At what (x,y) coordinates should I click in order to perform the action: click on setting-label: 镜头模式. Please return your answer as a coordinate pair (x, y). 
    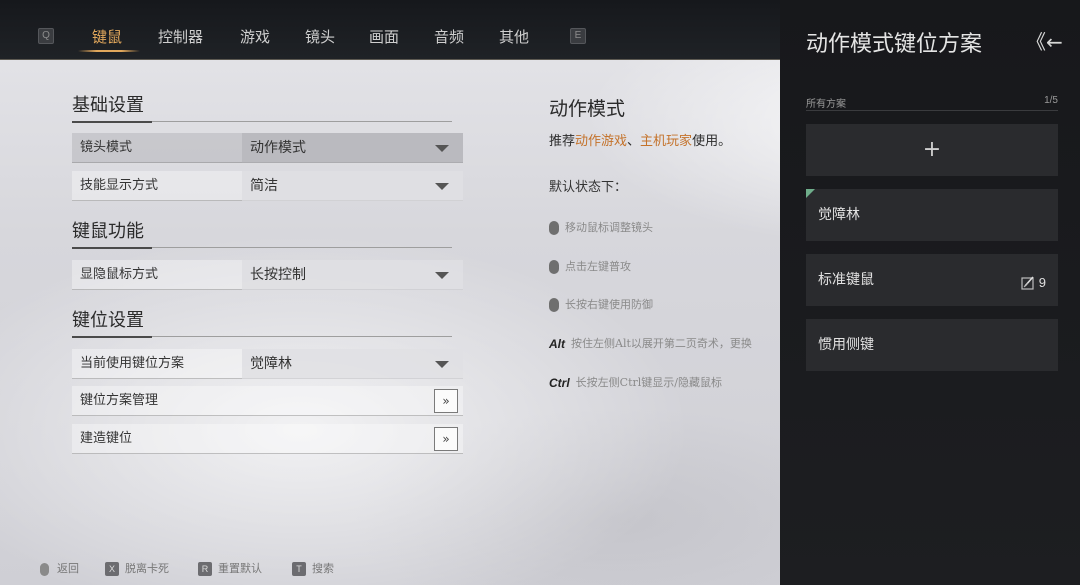
    Looking at the image, I should click on (106, 147).